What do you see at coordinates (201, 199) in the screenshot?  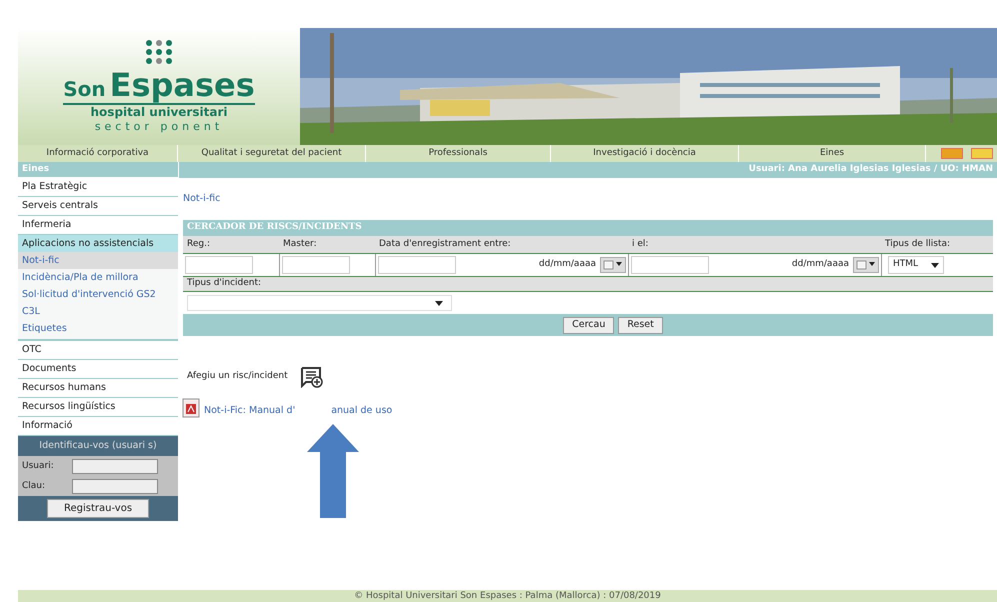 I see `breadcrumb-link: Not-i-fic` at bounding box center [201, 199].